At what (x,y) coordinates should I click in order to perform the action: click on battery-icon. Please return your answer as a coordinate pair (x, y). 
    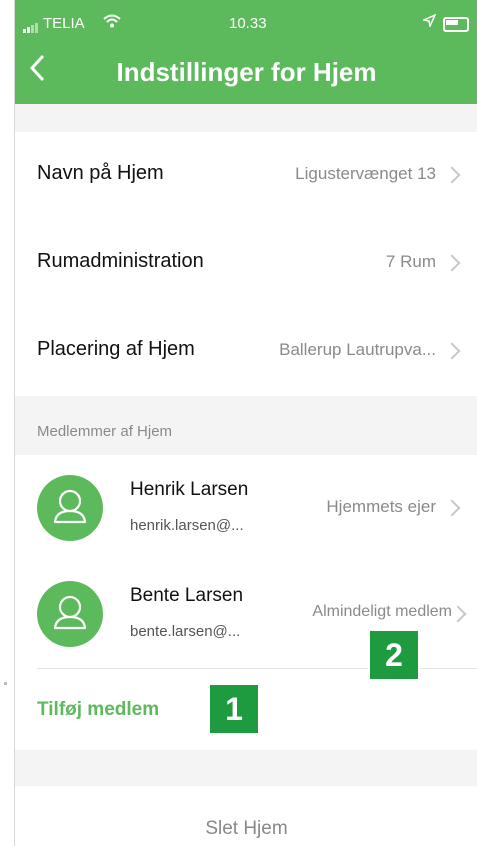
    Looking at the image, I should click on (456, 24).